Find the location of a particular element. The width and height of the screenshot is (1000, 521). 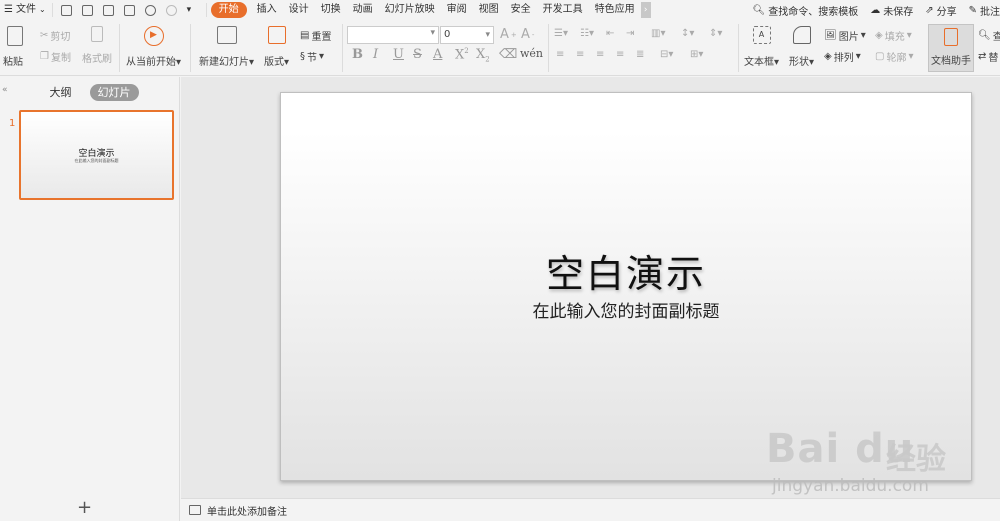

play-icon: ▶ is located at coordinates (153, 36).